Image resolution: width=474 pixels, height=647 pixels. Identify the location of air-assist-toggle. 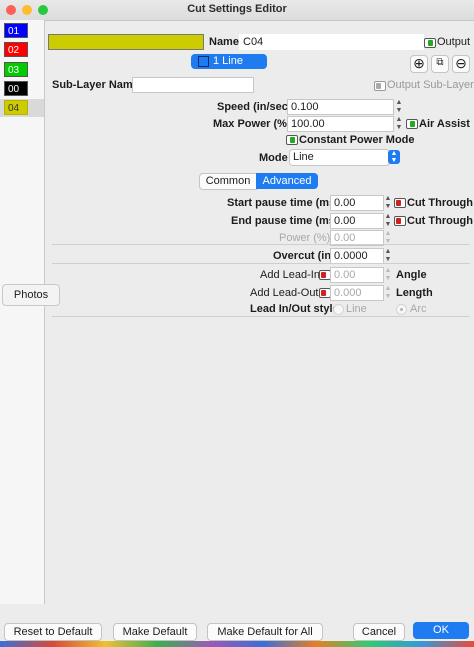
(412, 124).